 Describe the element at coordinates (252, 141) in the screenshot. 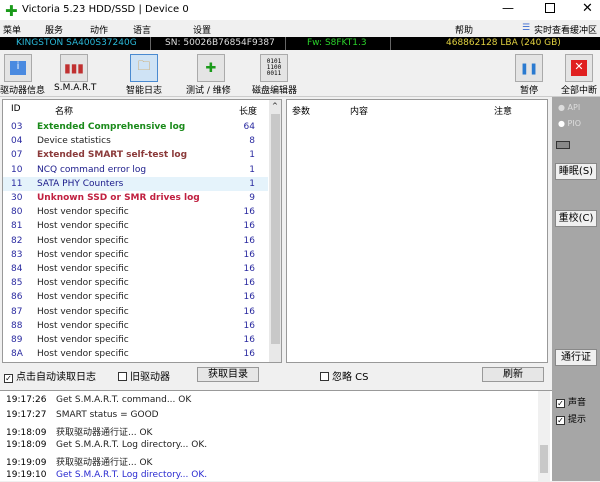

I see `row-length: 8` at that location.